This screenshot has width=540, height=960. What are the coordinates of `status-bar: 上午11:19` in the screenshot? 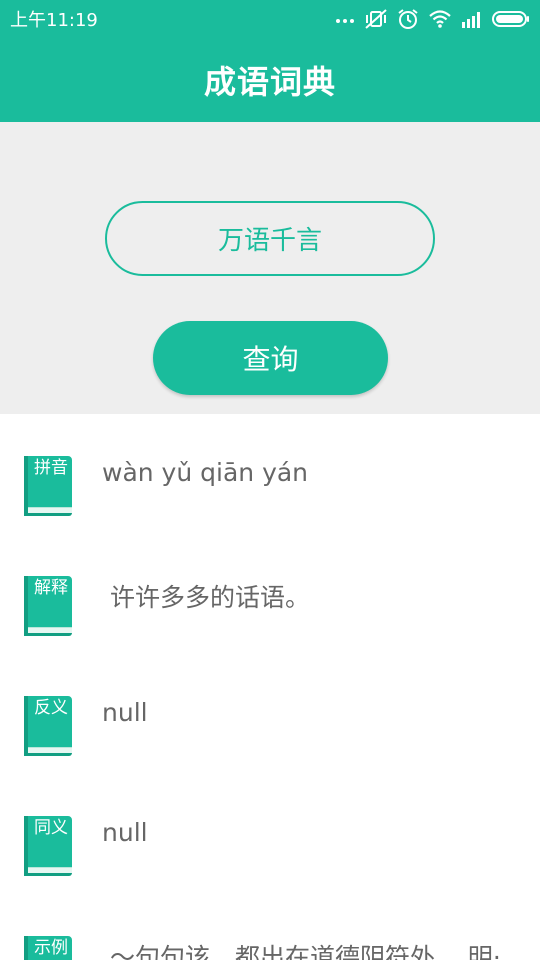 It's located at (270, 19).